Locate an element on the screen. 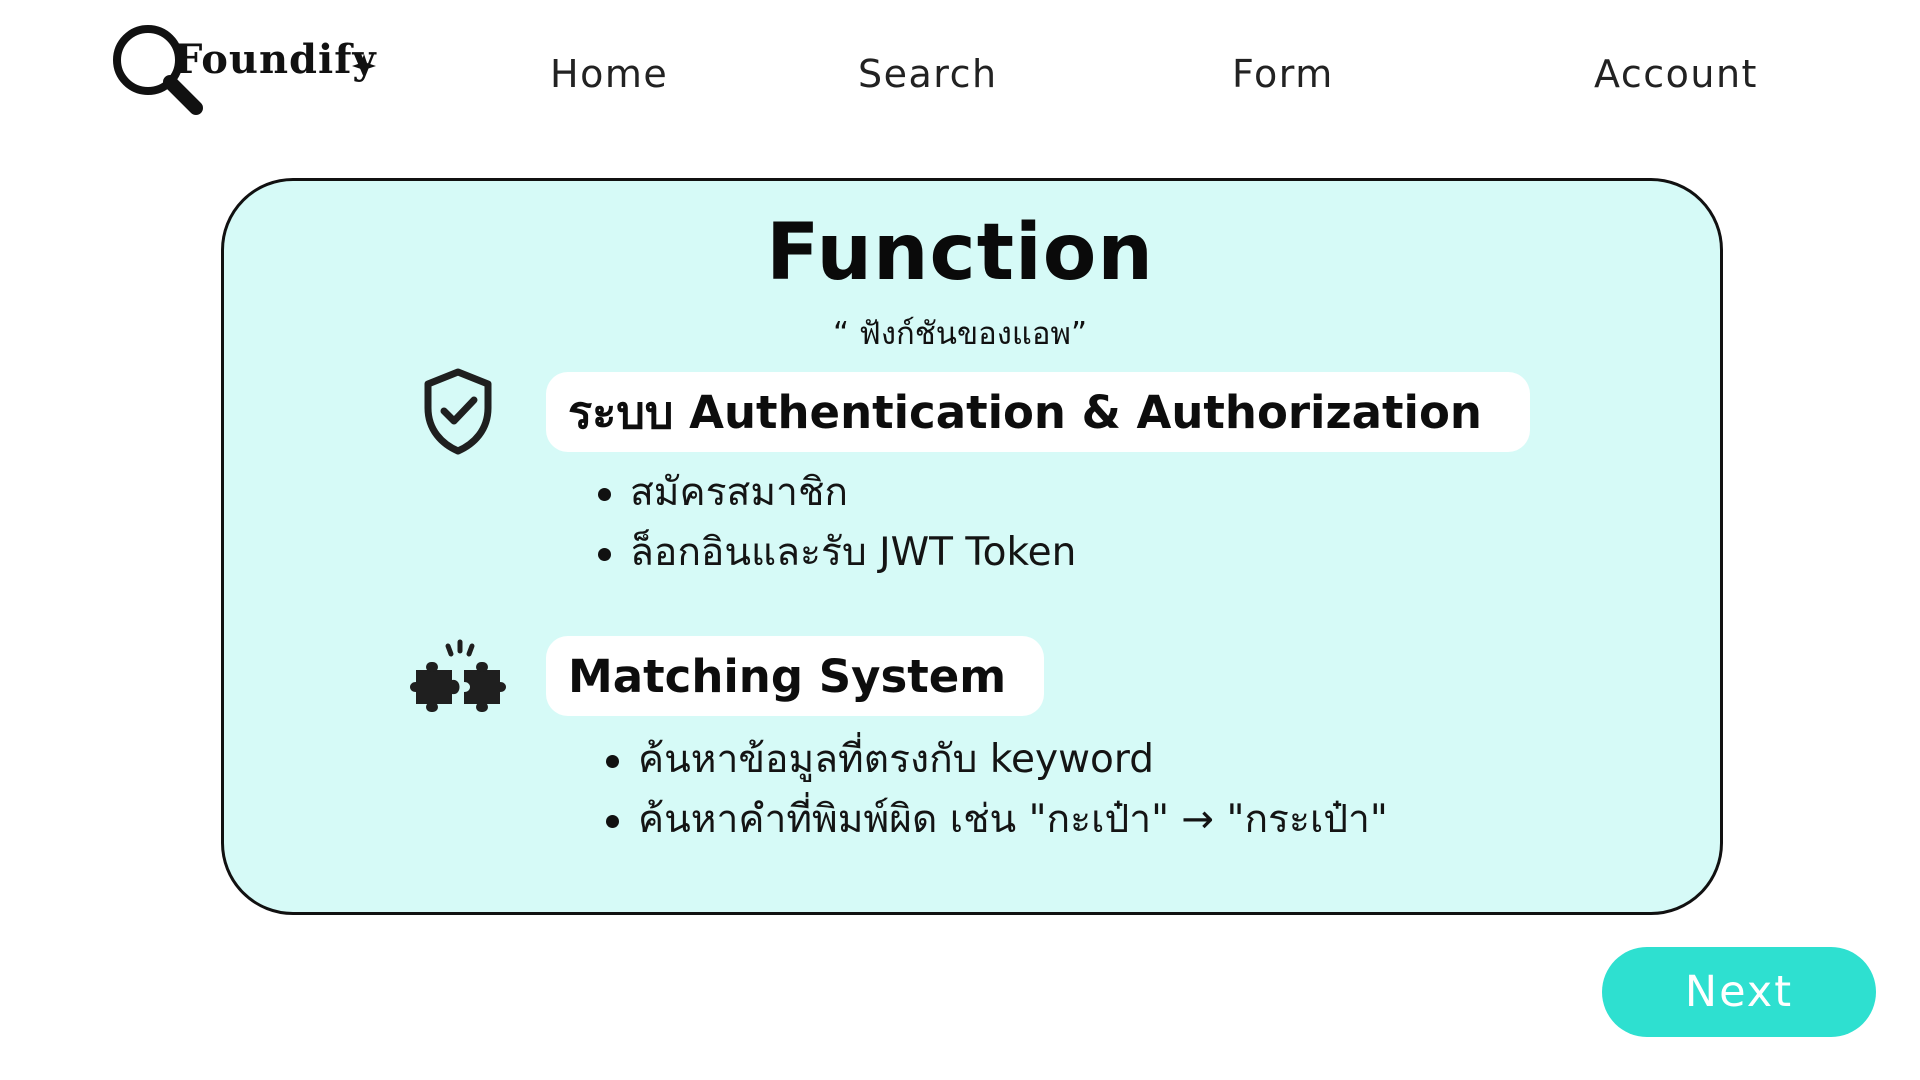 The width and height of the screenshot is (1920, 1080). page-title: Function is located at coordinates (960, 253).